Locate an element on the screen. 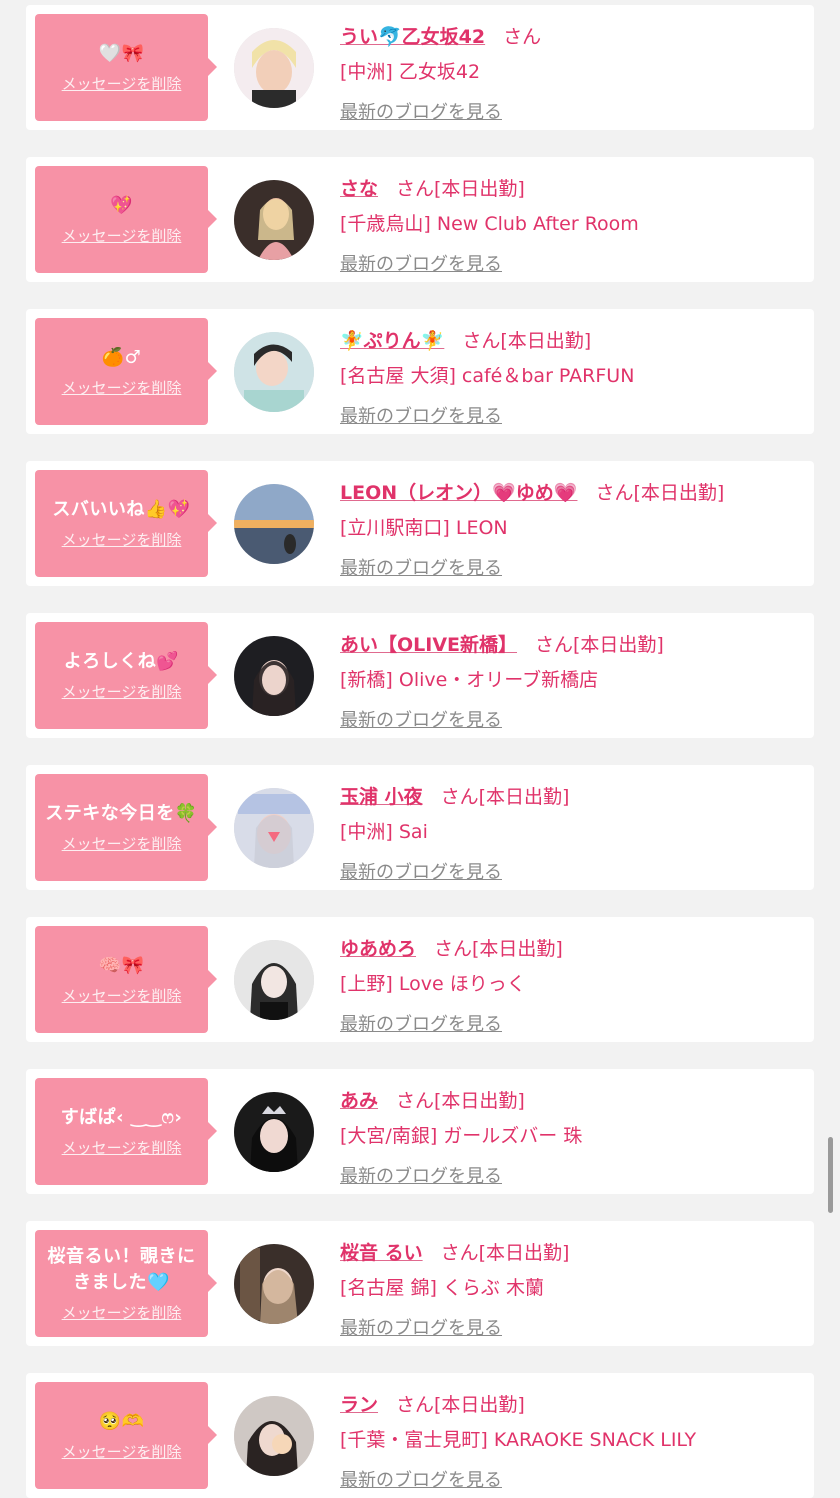 The image size is (840, 1498). card-info: あみ さん[本日出勤] [大宮/南銀] ガールズバー 珠 最新のブログを見る is located at coordinates (571, 1133).